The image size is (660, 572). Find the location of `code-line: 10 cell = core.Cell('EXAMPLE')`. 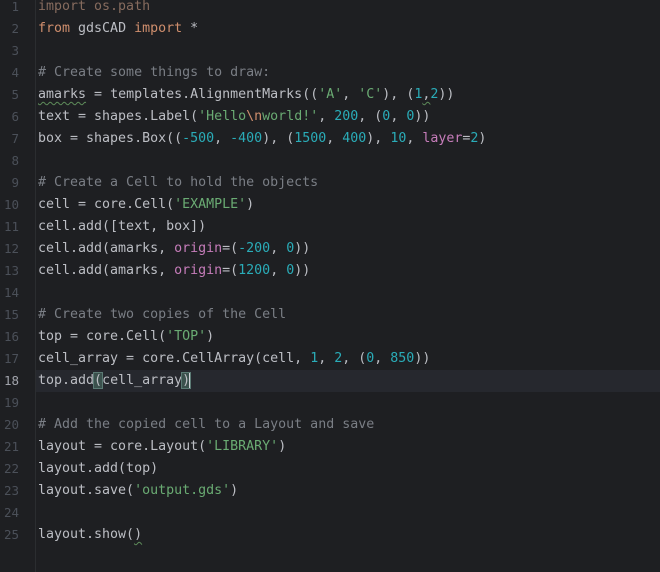

code-line: 10 cell = core.Cell('EXAMPLE') is located at coordinates (330, 205).